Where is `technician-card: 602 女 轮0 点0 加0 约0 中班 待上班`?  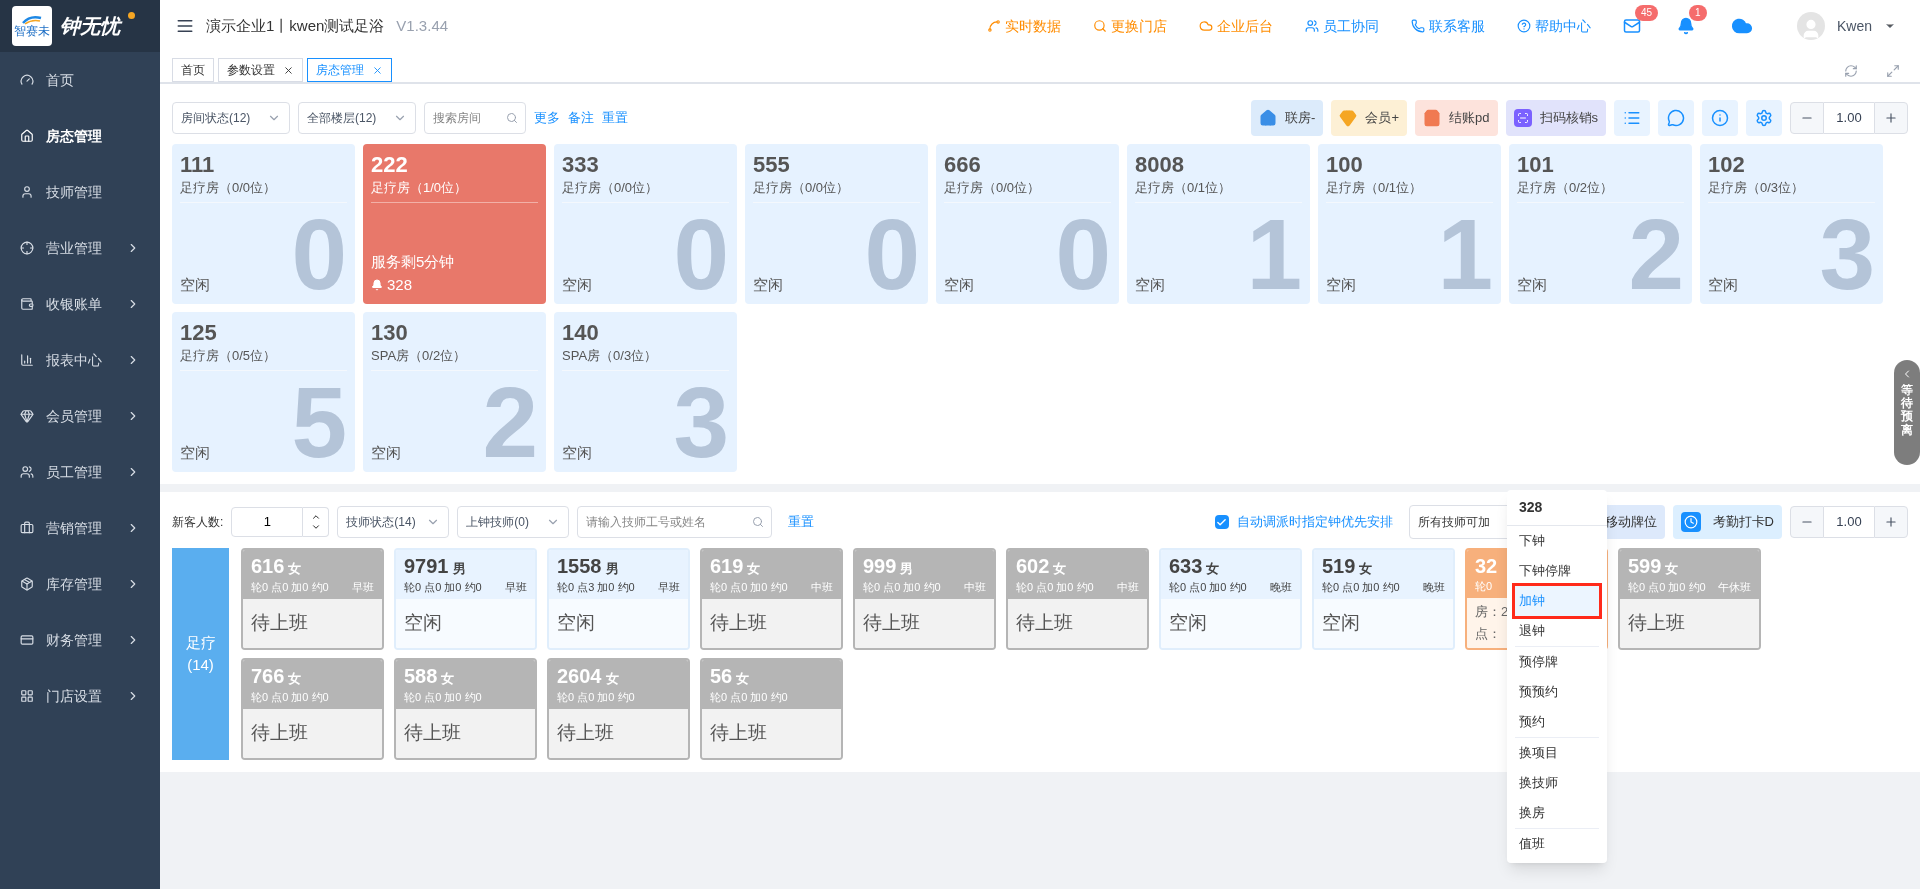 technician-card: 602 女 轮0 点0 加0 约0 中班 待上班 is located at coordinates (1077, 599).